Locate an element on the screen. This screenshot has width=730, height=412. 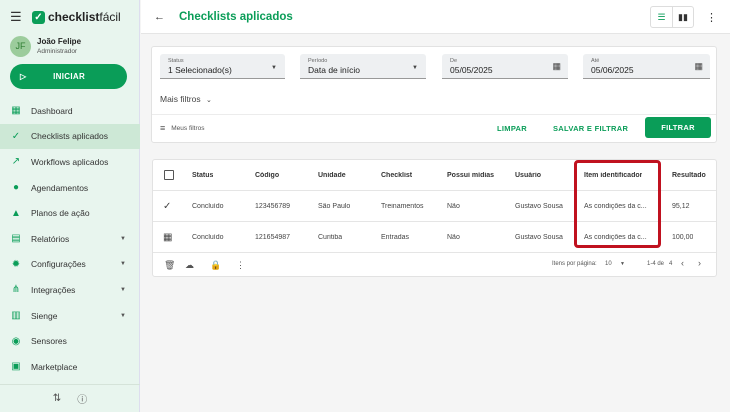
chevron-right-icon: › is located at coordinates (699, 263).